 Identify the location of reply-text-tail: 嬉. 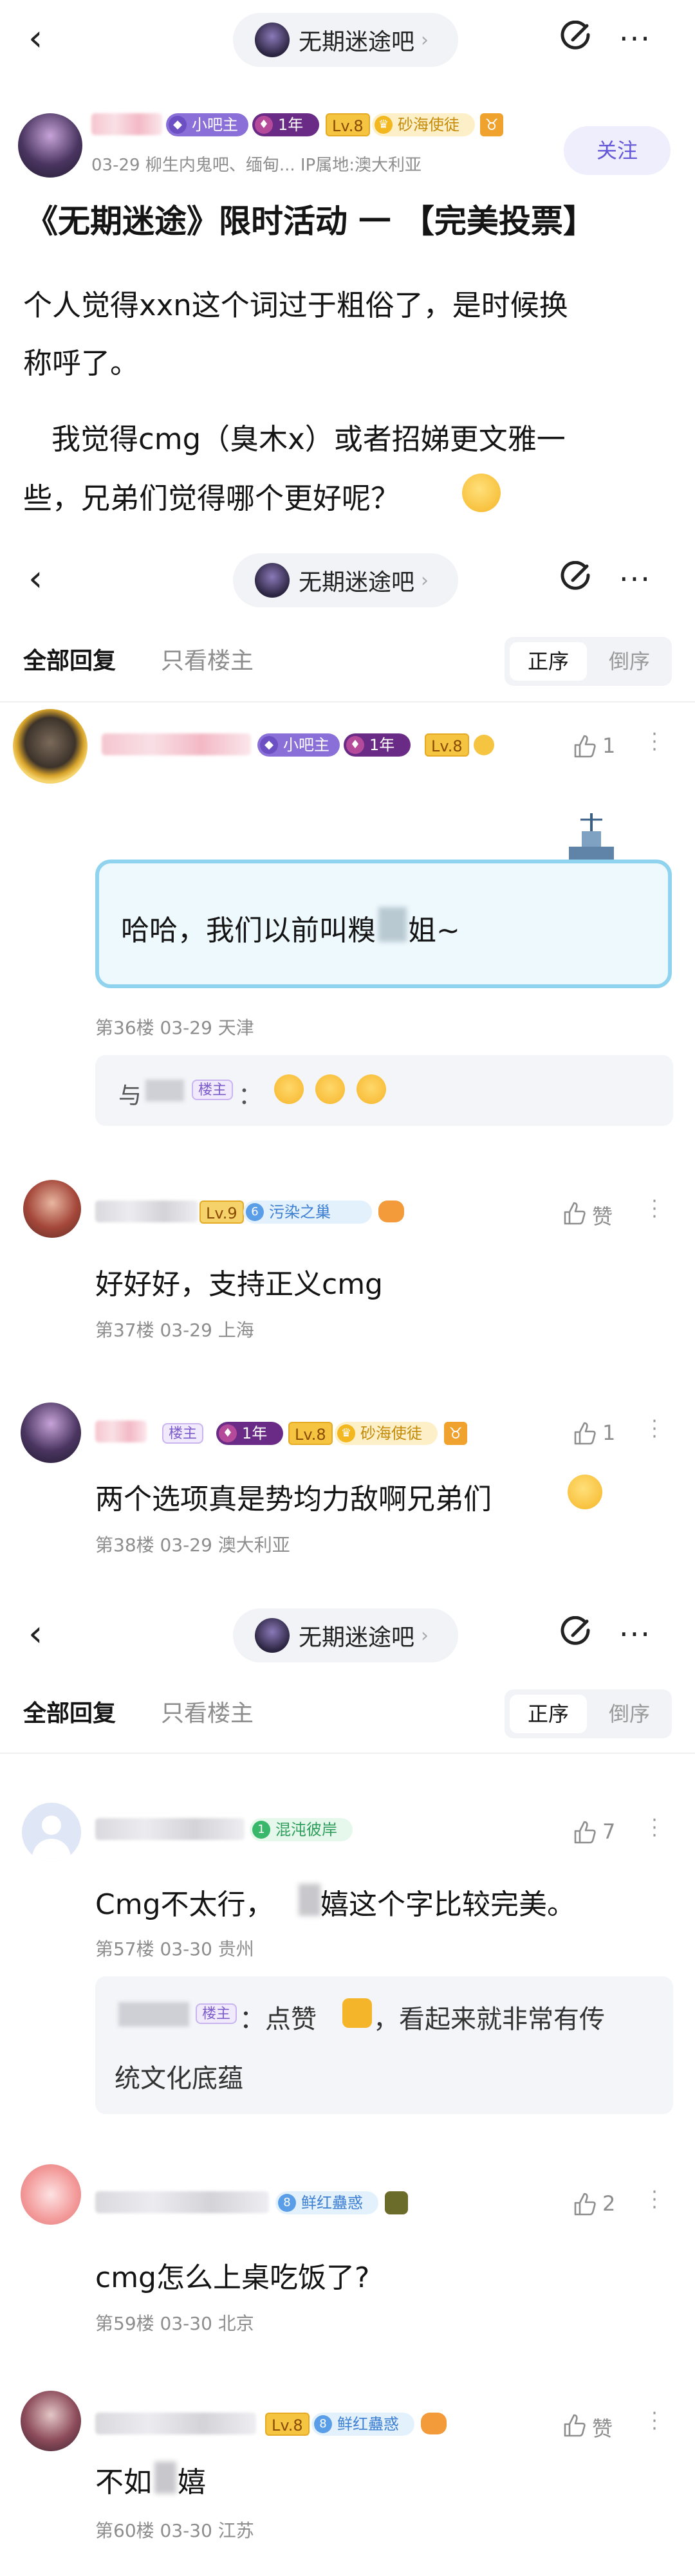
(192, 2482).